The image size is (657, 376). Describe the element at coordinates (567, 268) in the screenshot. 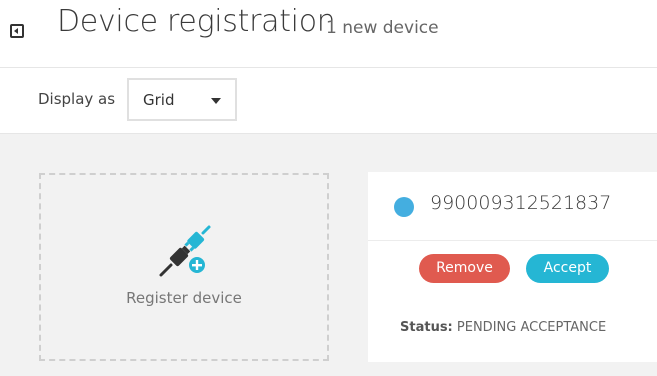

I see `accept-button: Accept` at that location.